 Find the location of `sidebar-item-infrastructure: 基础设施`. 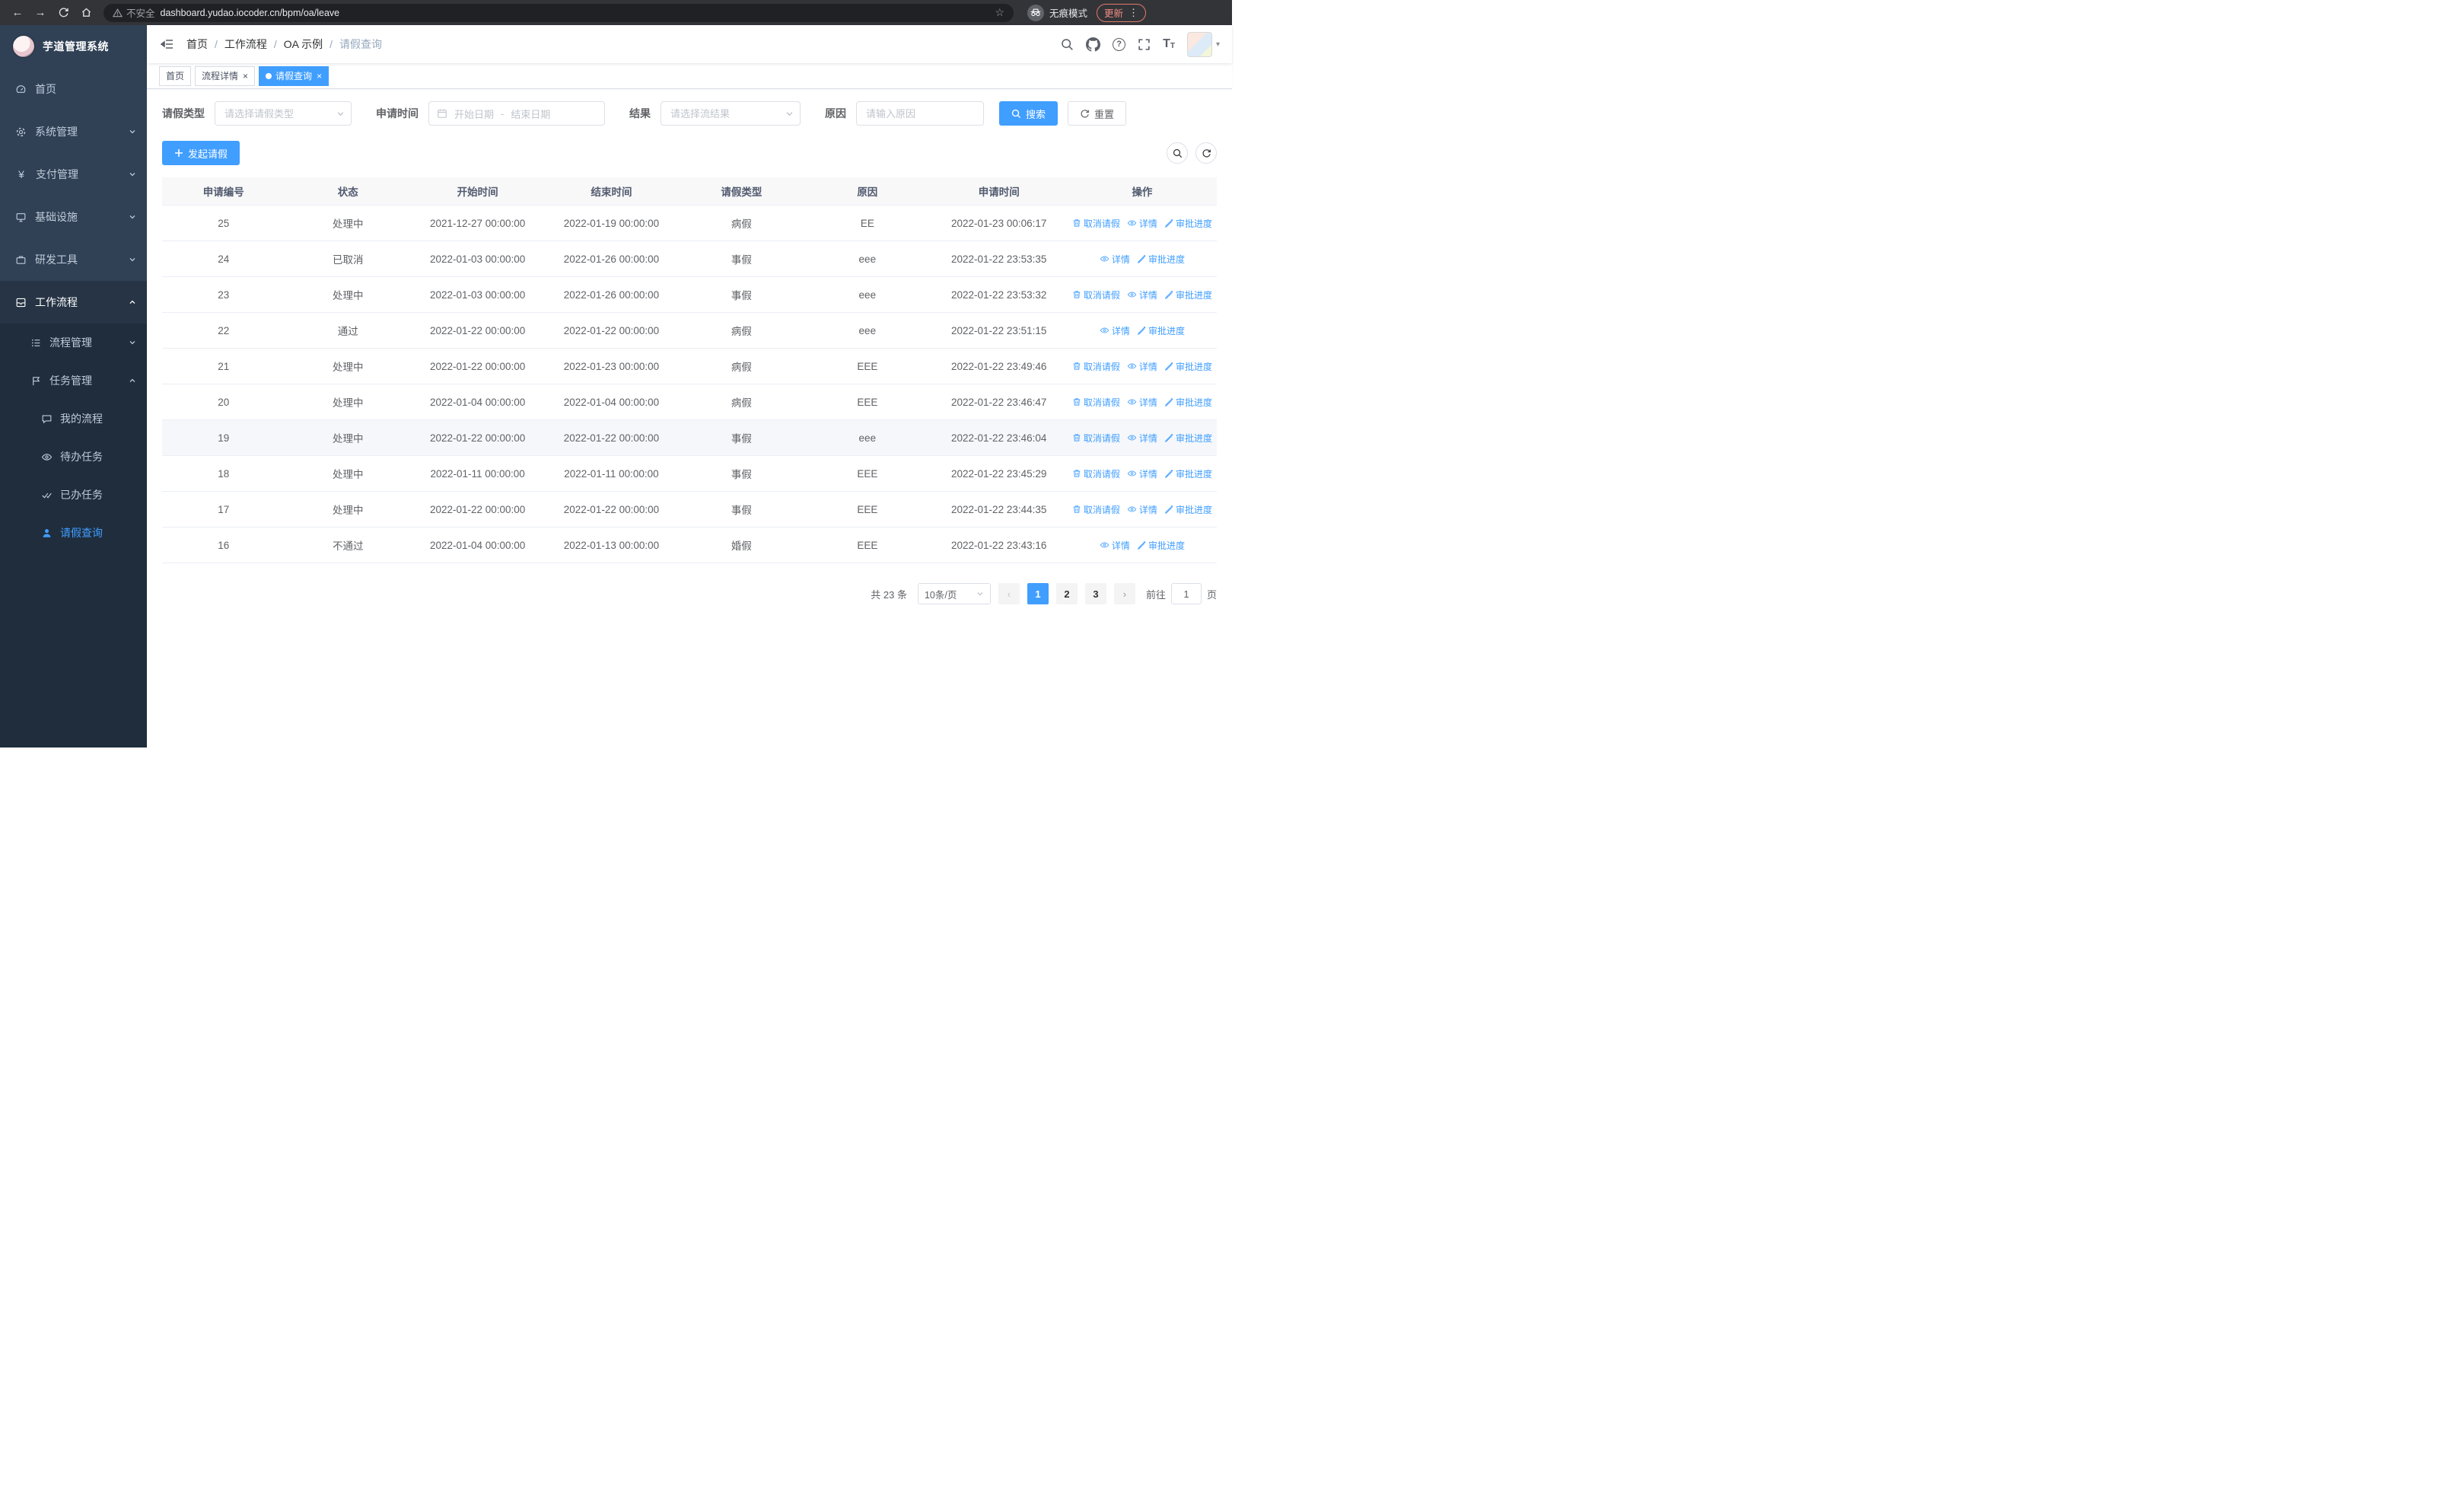

sidebar-item-infrastructure: 基础设施 is located at coordinates (73, 217).